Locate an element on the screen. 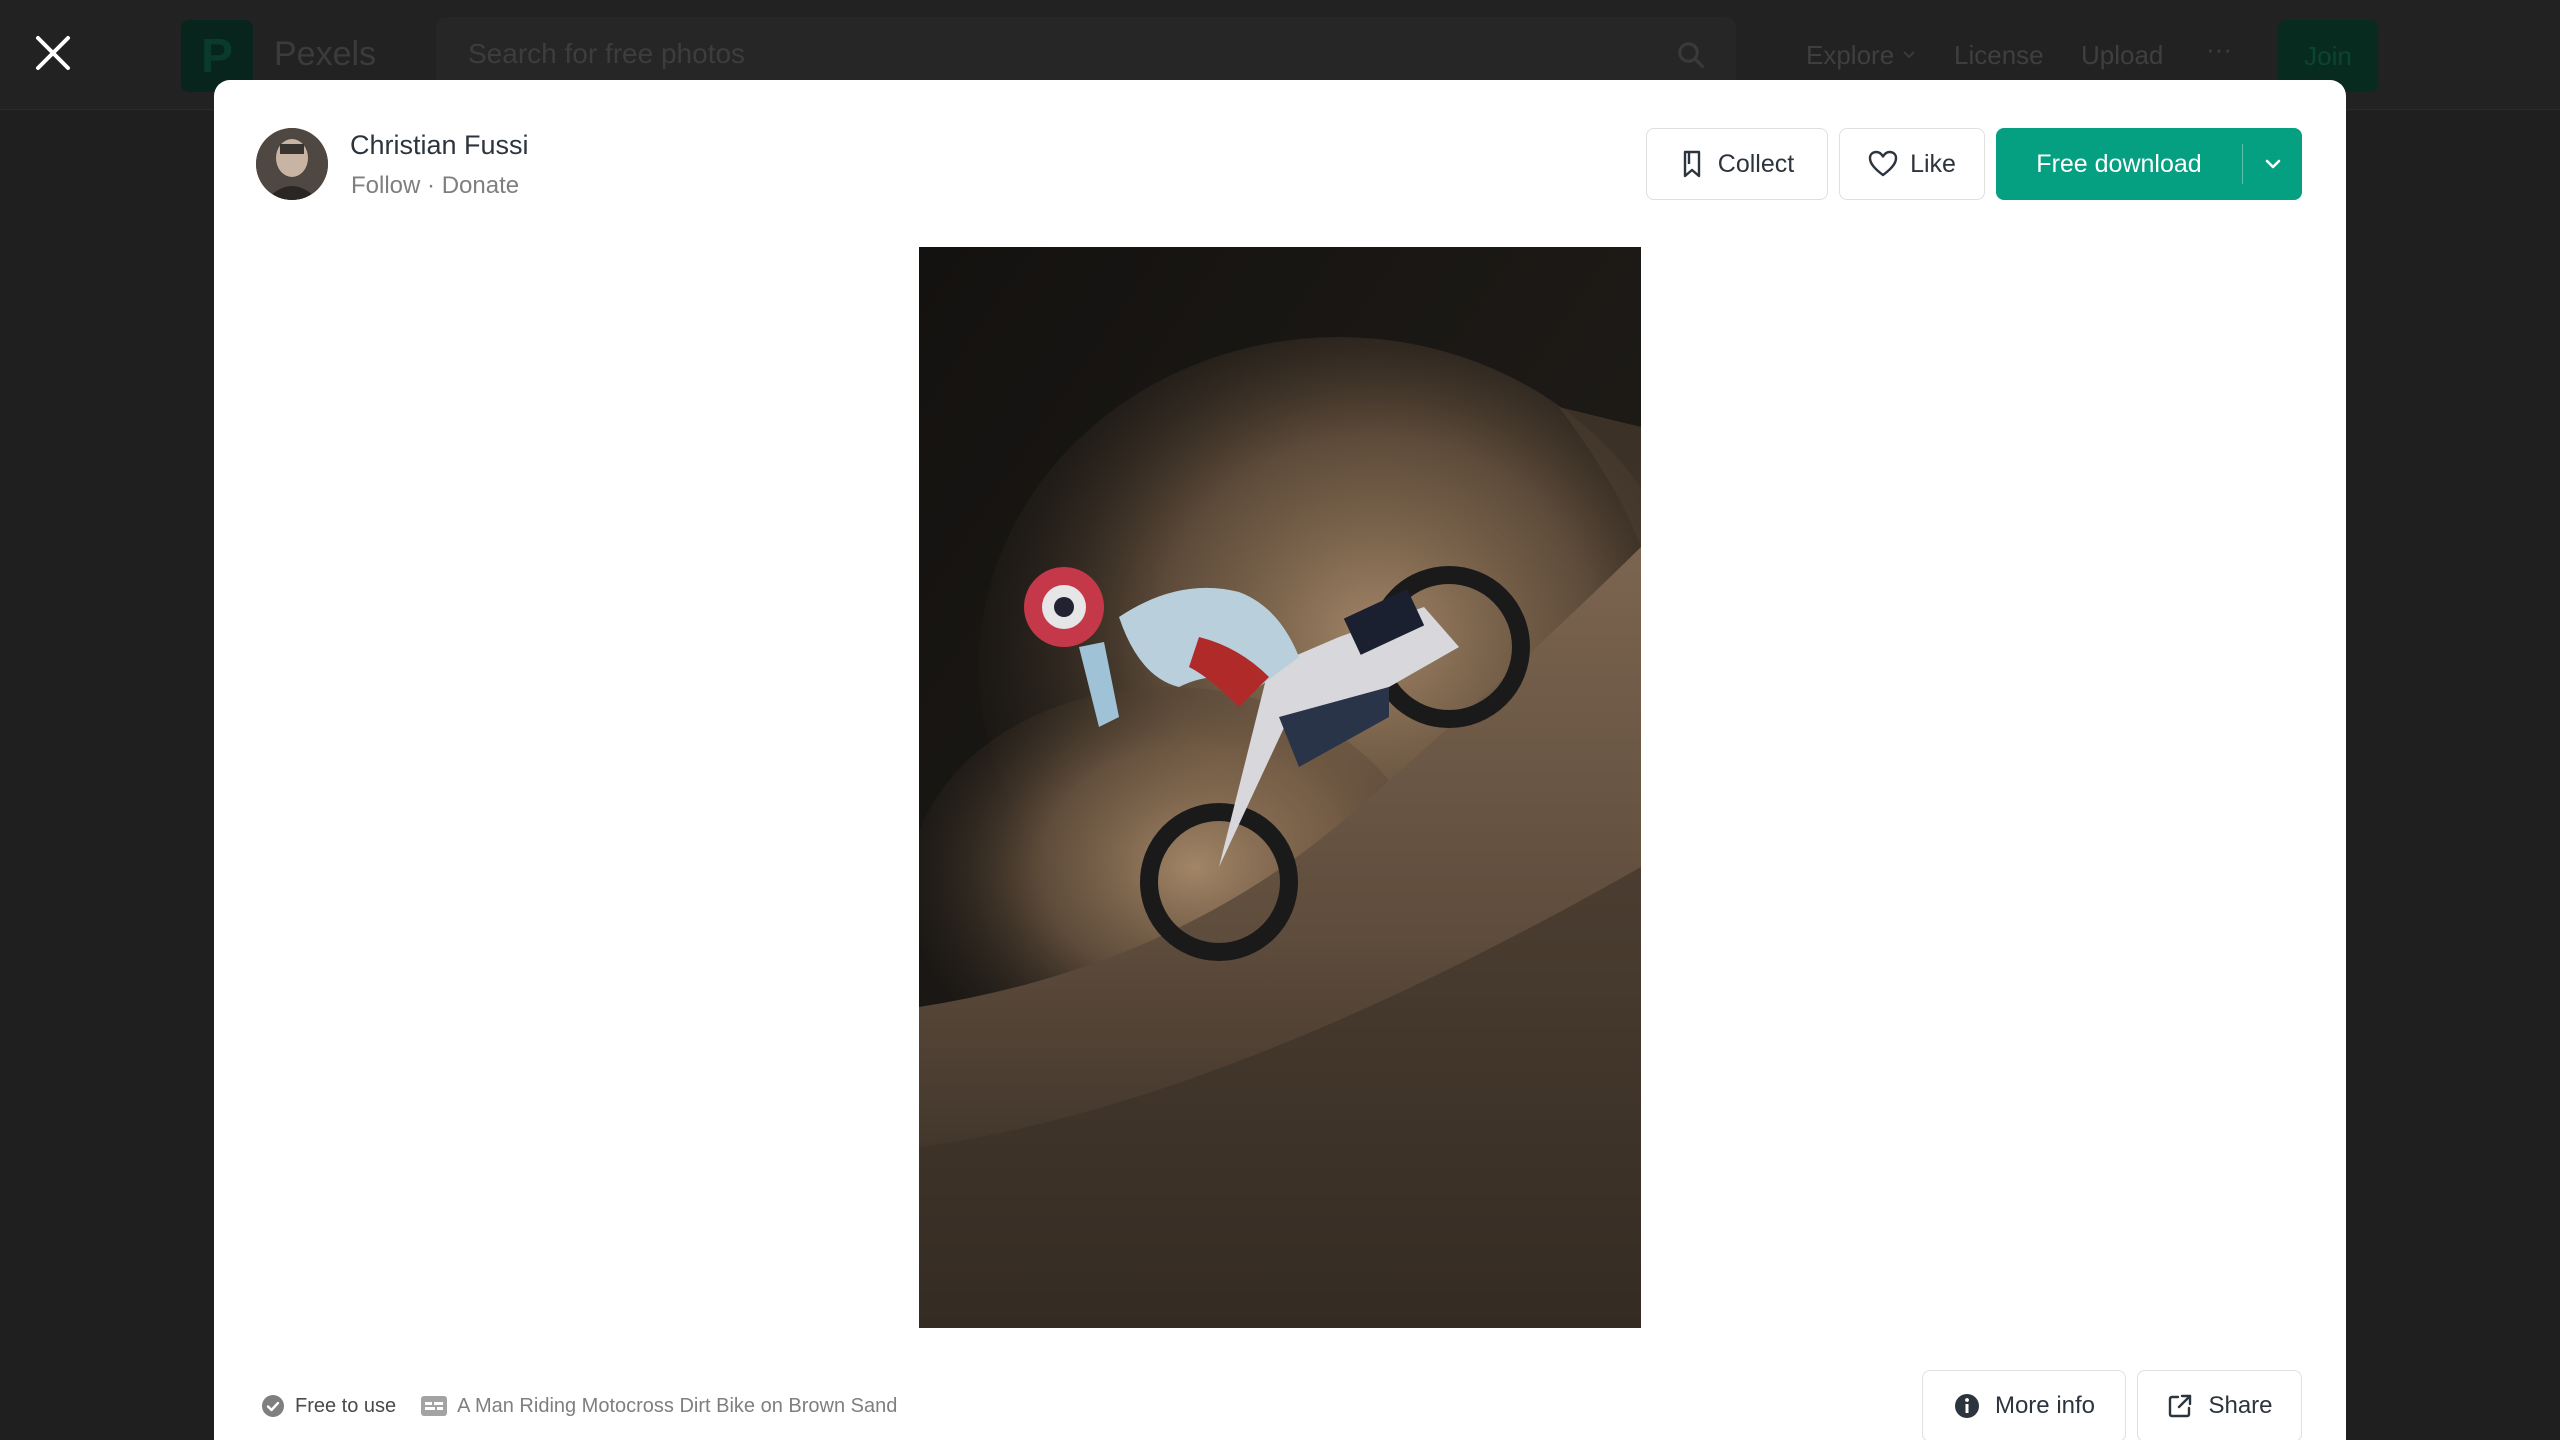 This screenshot has width=2560, height=1440. nav-license: License is located at coordinates (1999, 55).